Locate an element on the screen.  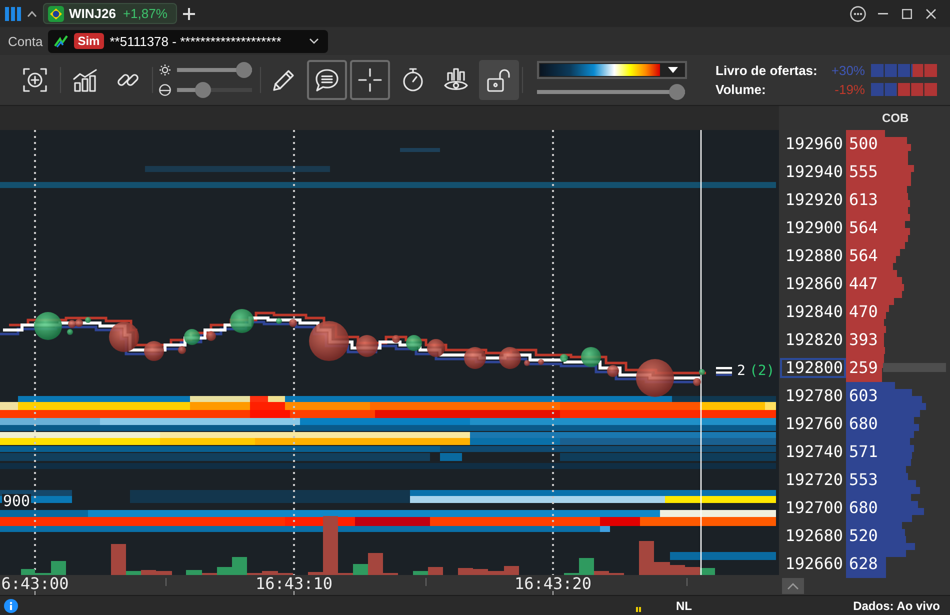
symbol-tab: WINJ26 +1,87% is located at coordinates (110, 13).